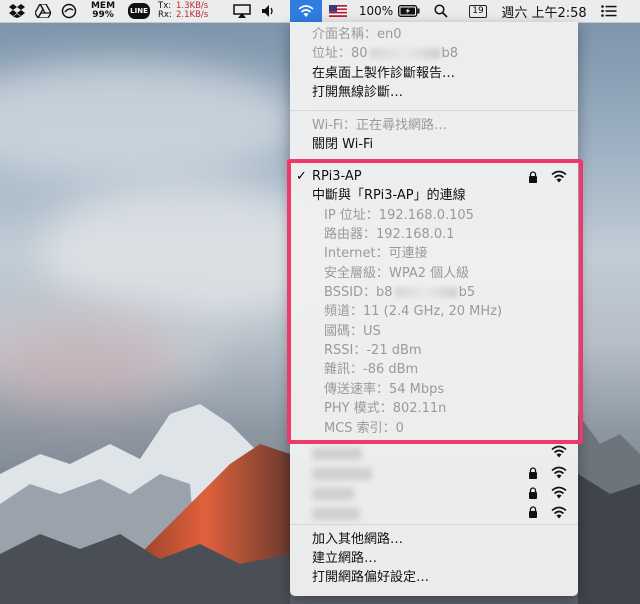  I want to click on memory-value: 99%, so click(103, 15).